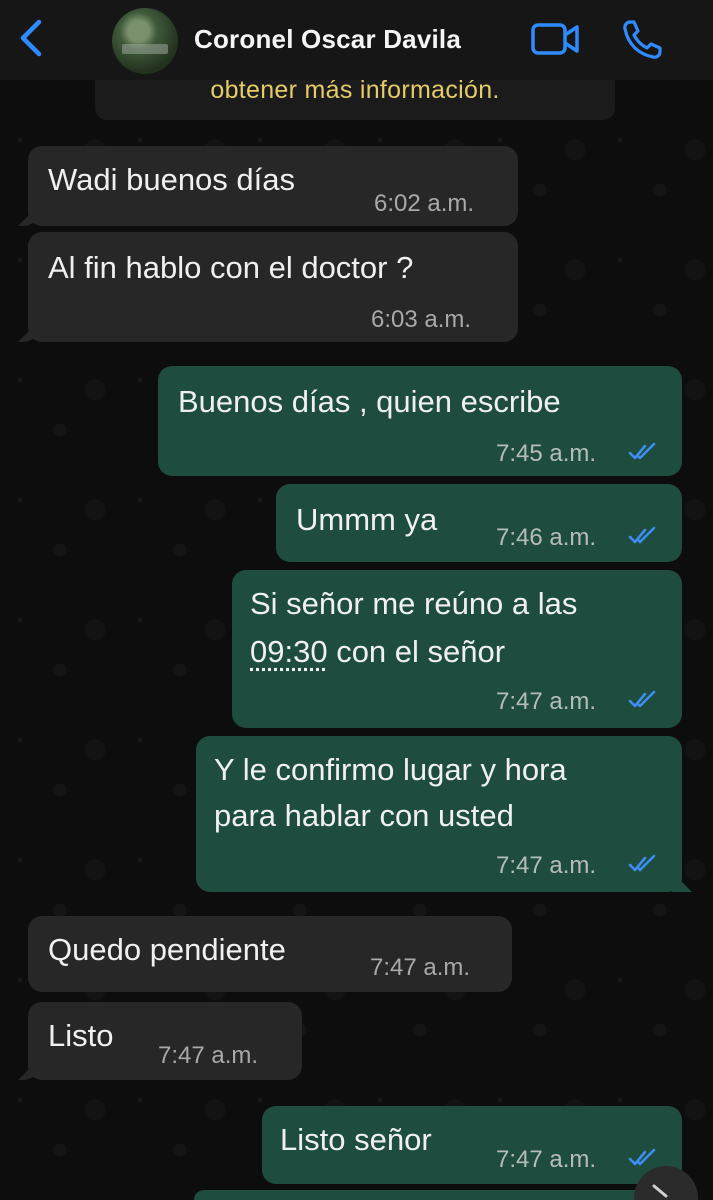  I want to click on scroll-to-bottom-button, so click(666, 1183).